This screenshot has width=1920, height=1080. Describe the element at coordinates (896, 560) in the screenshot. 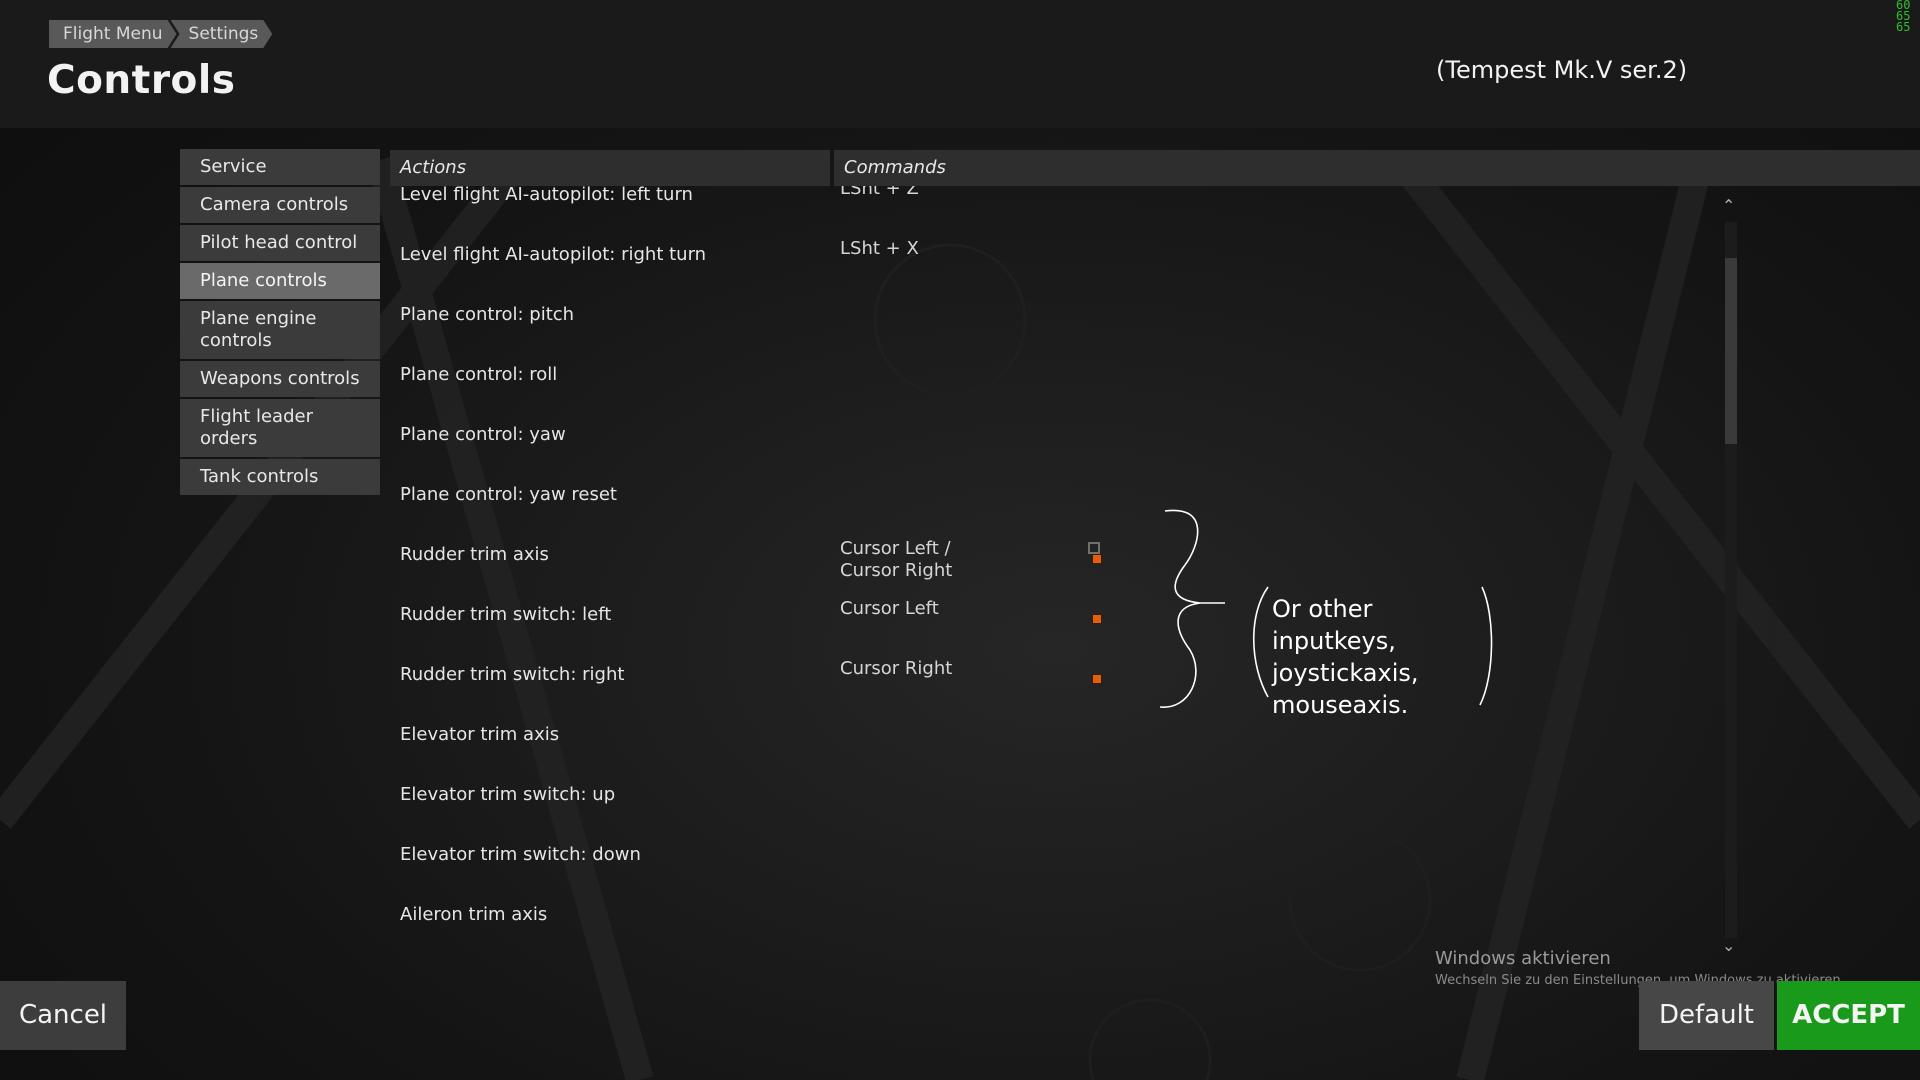

I see `command-binding: Cursor Left / Cursor Right` at that location.